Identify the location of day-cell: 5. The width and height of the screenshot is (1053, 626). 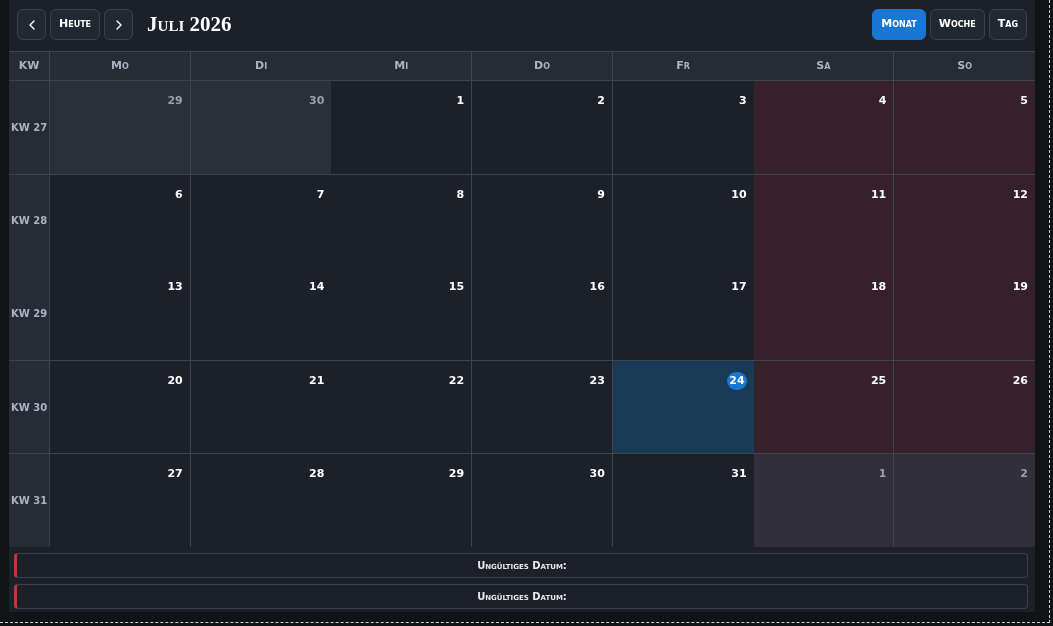
(964, 127).